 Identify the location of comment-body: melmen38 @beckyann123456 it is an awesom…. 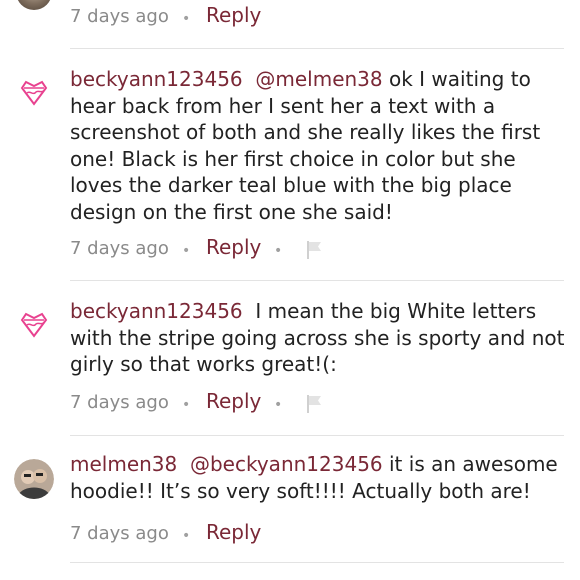
(318, 477).